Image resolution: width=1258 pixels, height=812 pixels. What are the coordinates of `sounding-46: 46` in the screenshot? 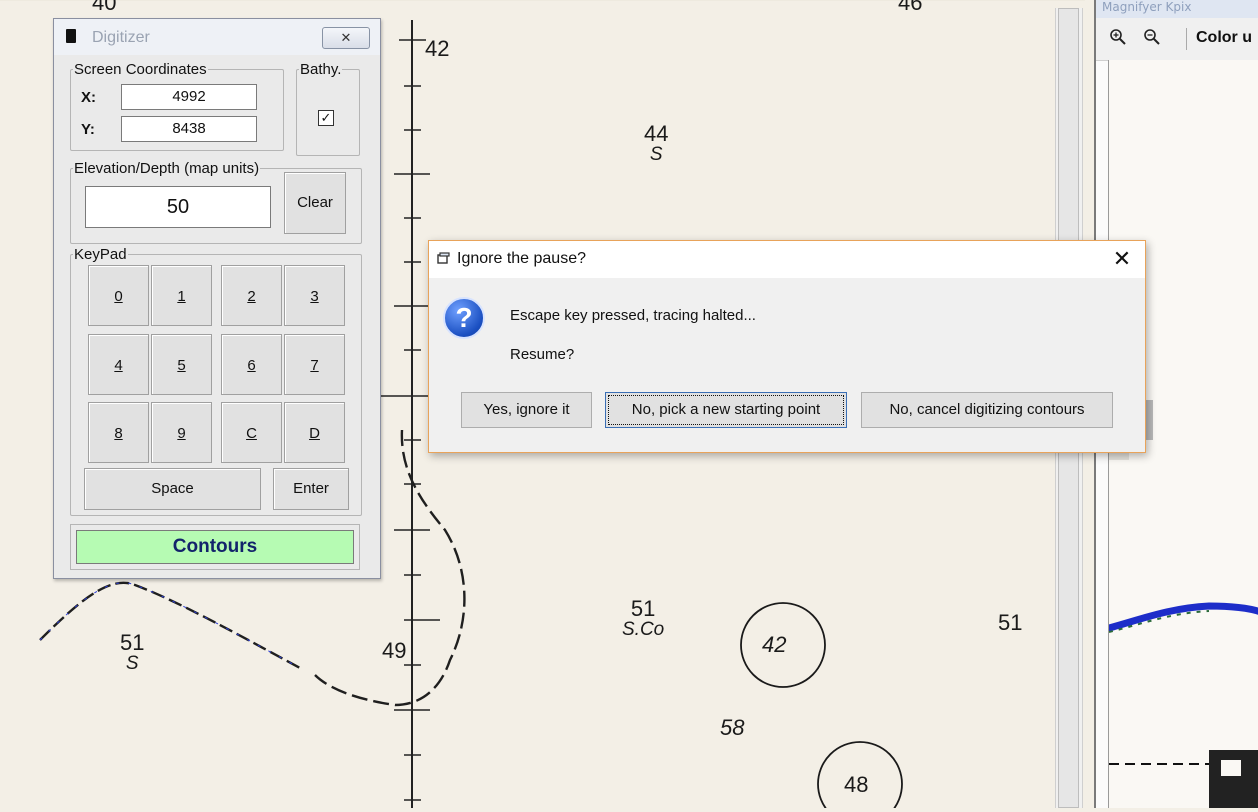 It's located at (910, 7).